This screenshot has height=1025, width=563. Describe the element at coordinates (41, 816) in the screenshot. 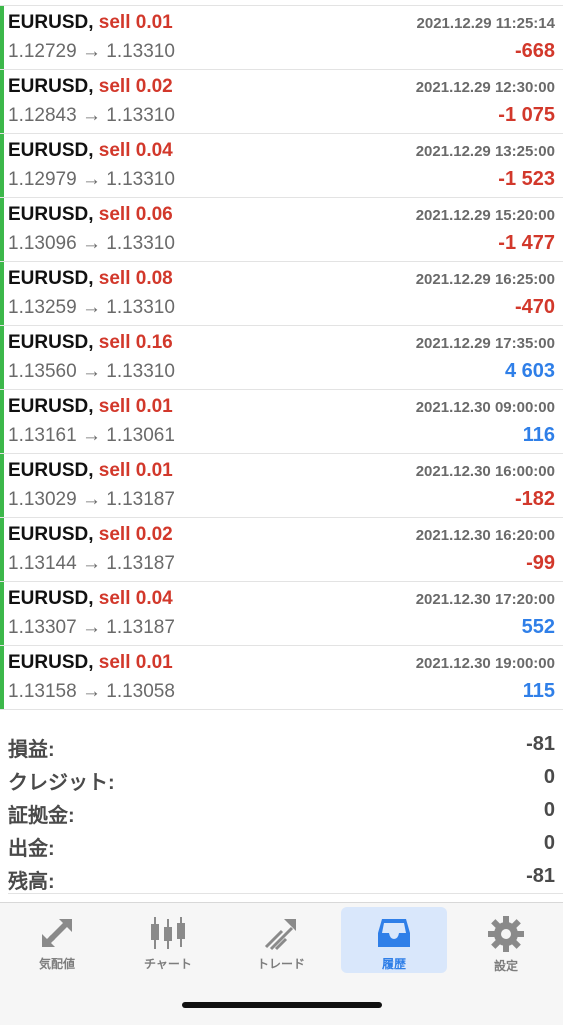

I see `summary-label: 証拠金:` at that location.